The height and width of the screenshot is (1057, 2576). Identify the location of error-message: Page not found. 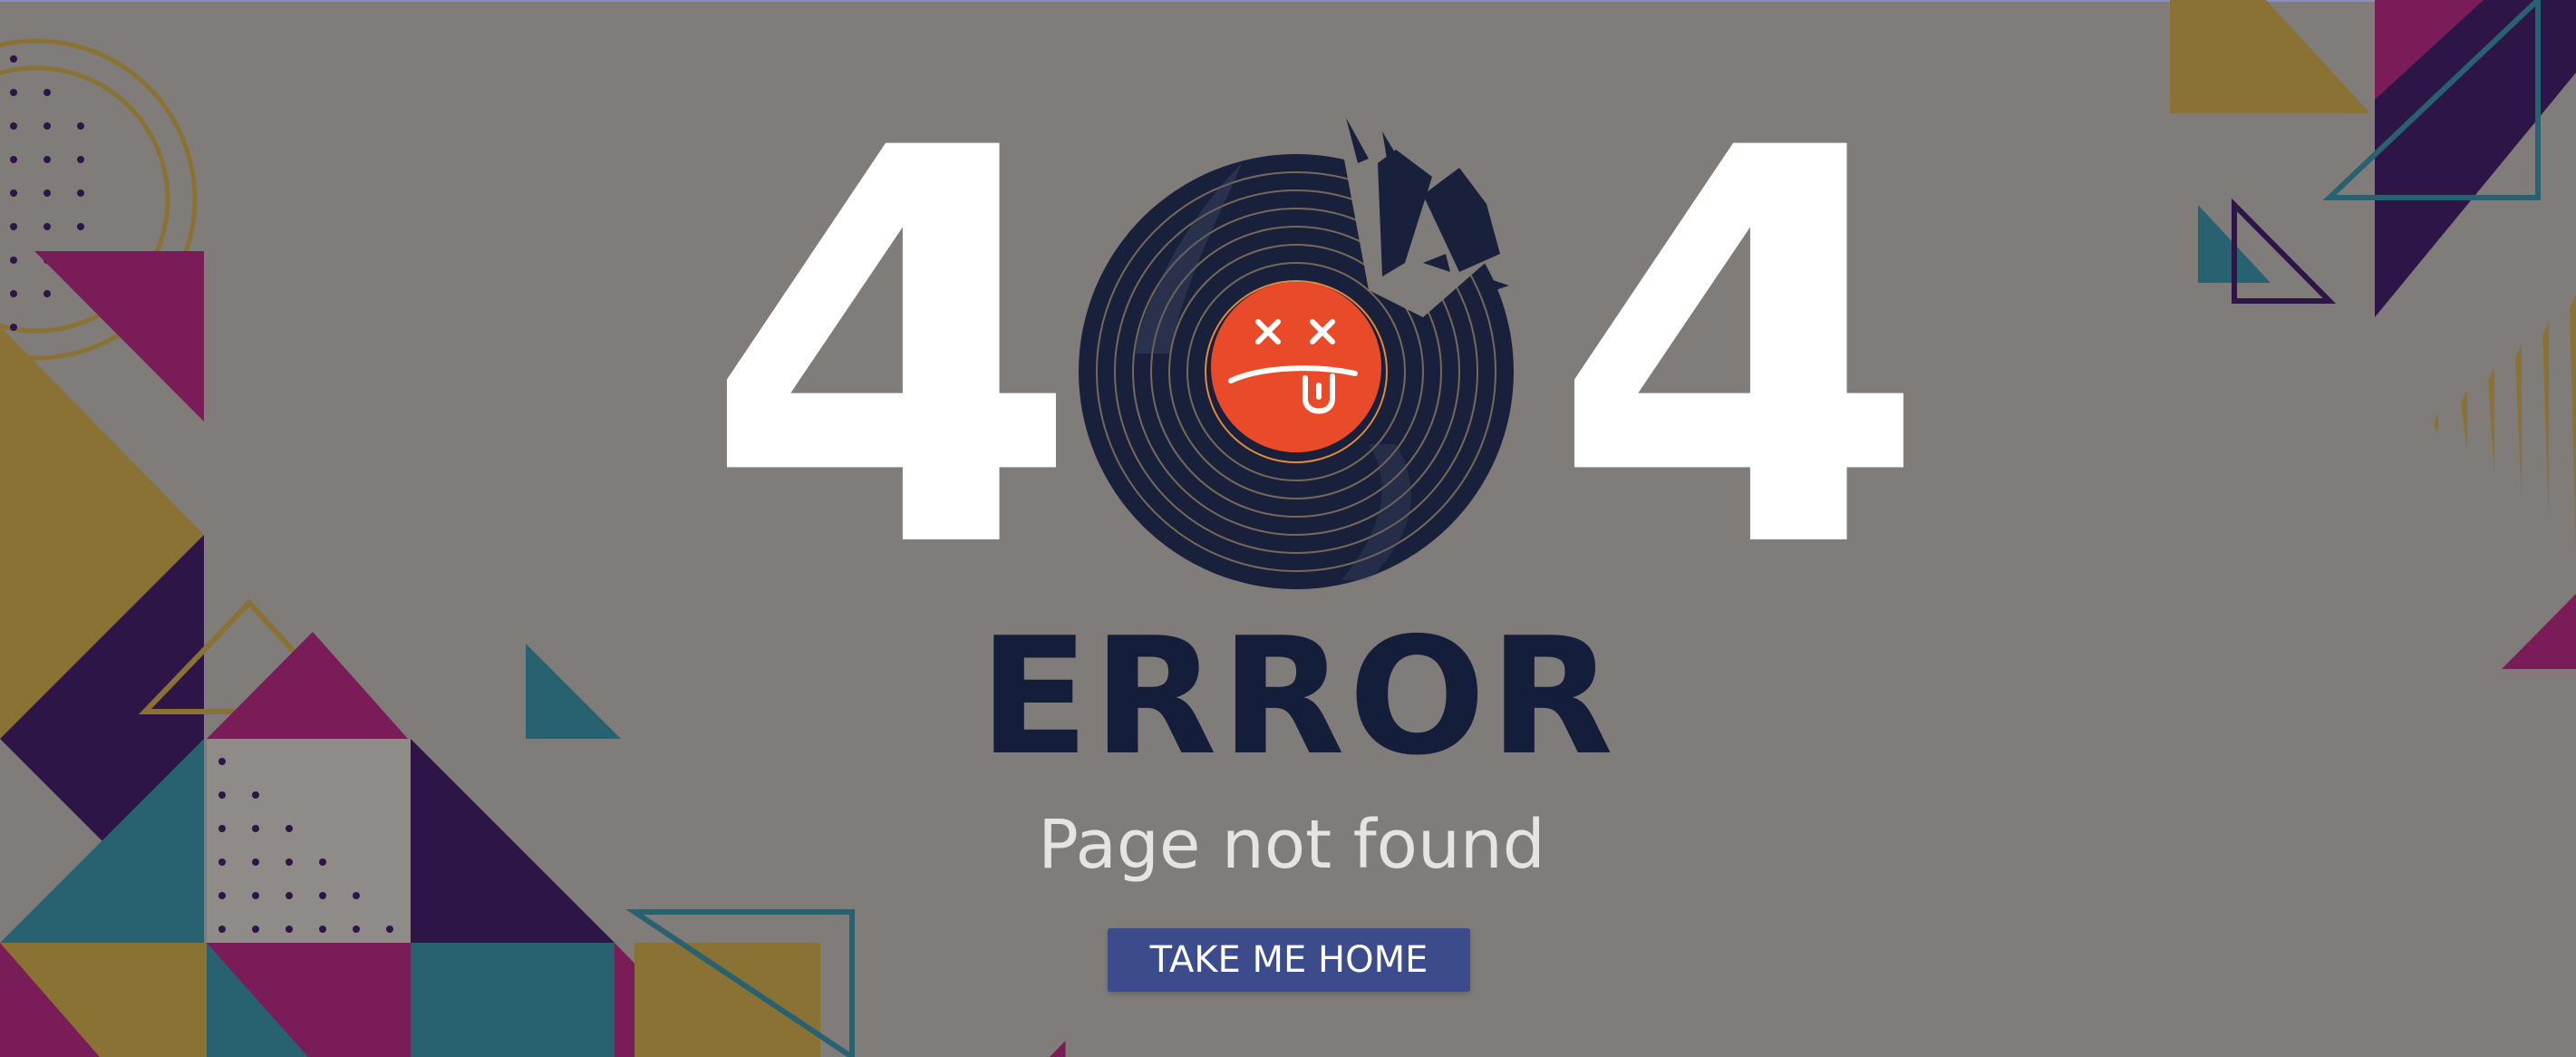
(1291, 845).